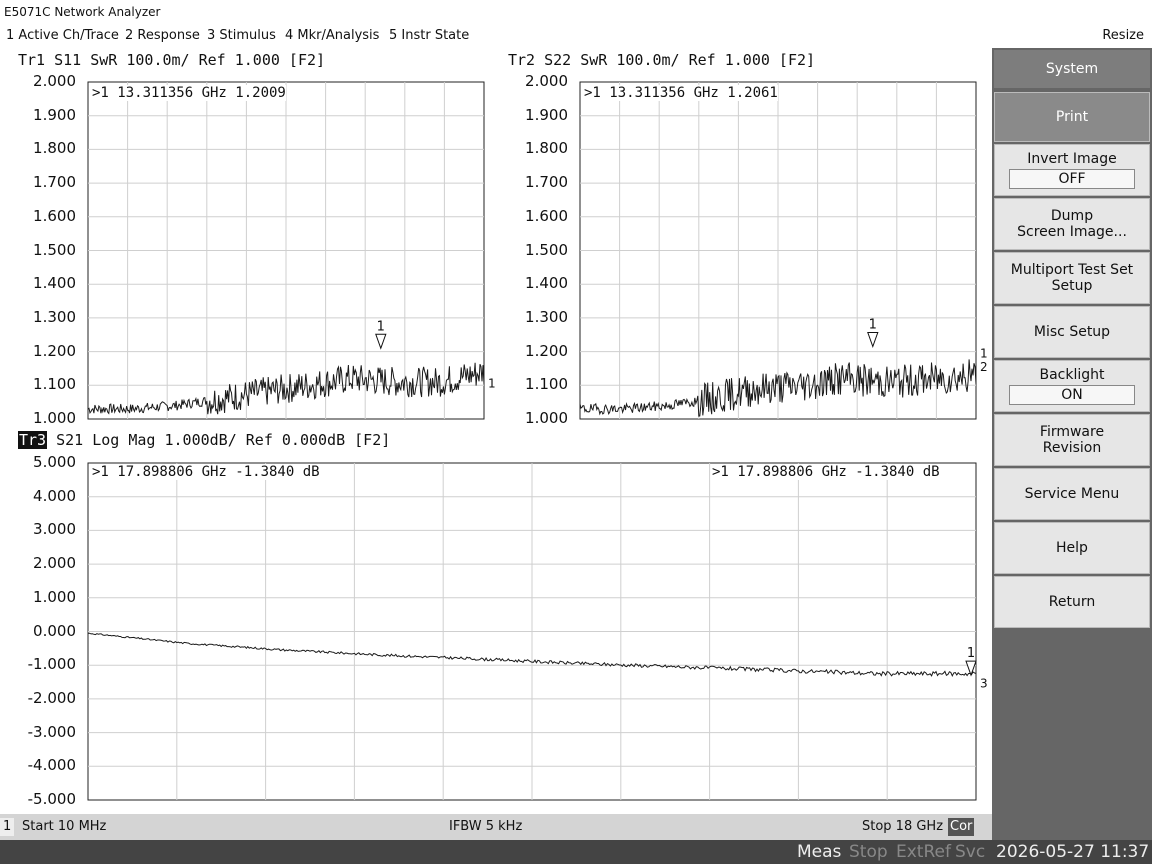 Image resolution: width=1152 pixels, height=864 pixels. I want to click on softkey-header: System, so click(1072, 69).